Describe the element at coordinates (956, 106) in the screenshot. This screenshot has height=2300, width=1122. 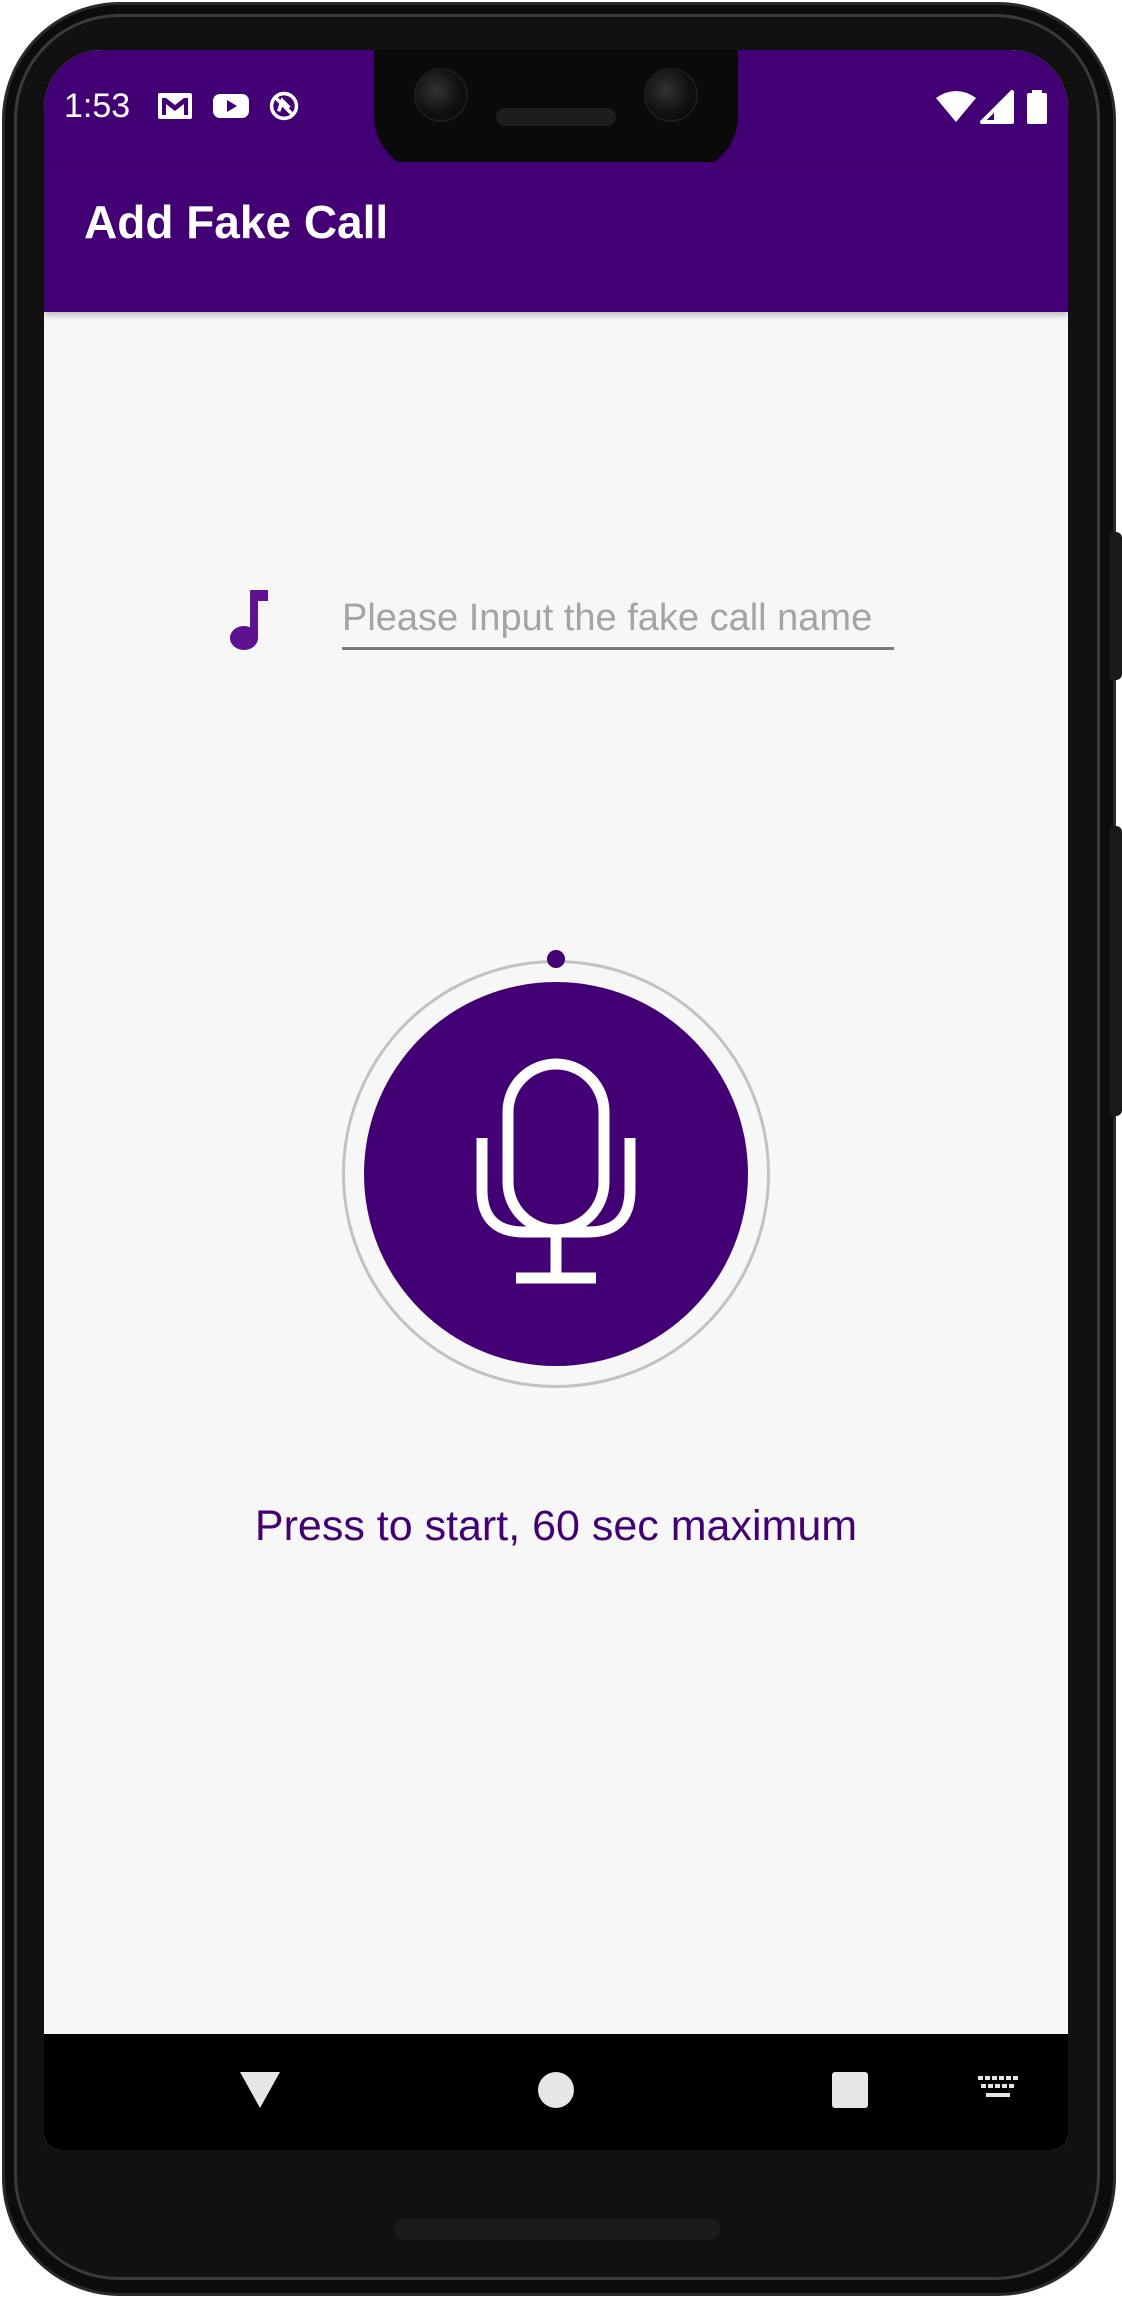
I see `wifi-icon` at that location.